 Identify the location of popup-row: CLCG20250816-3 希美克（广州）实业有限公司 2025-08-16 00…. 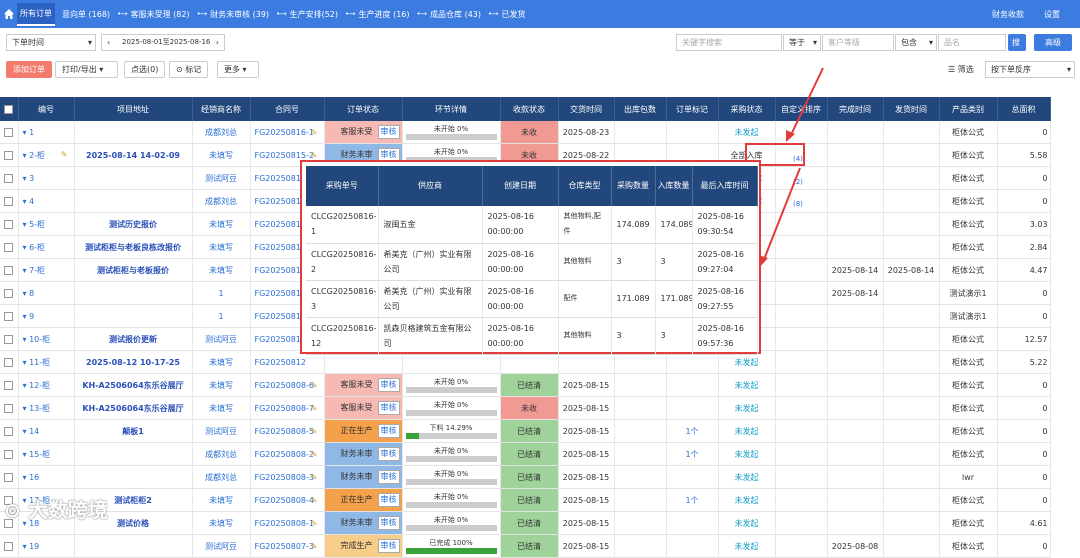
(532, 299).